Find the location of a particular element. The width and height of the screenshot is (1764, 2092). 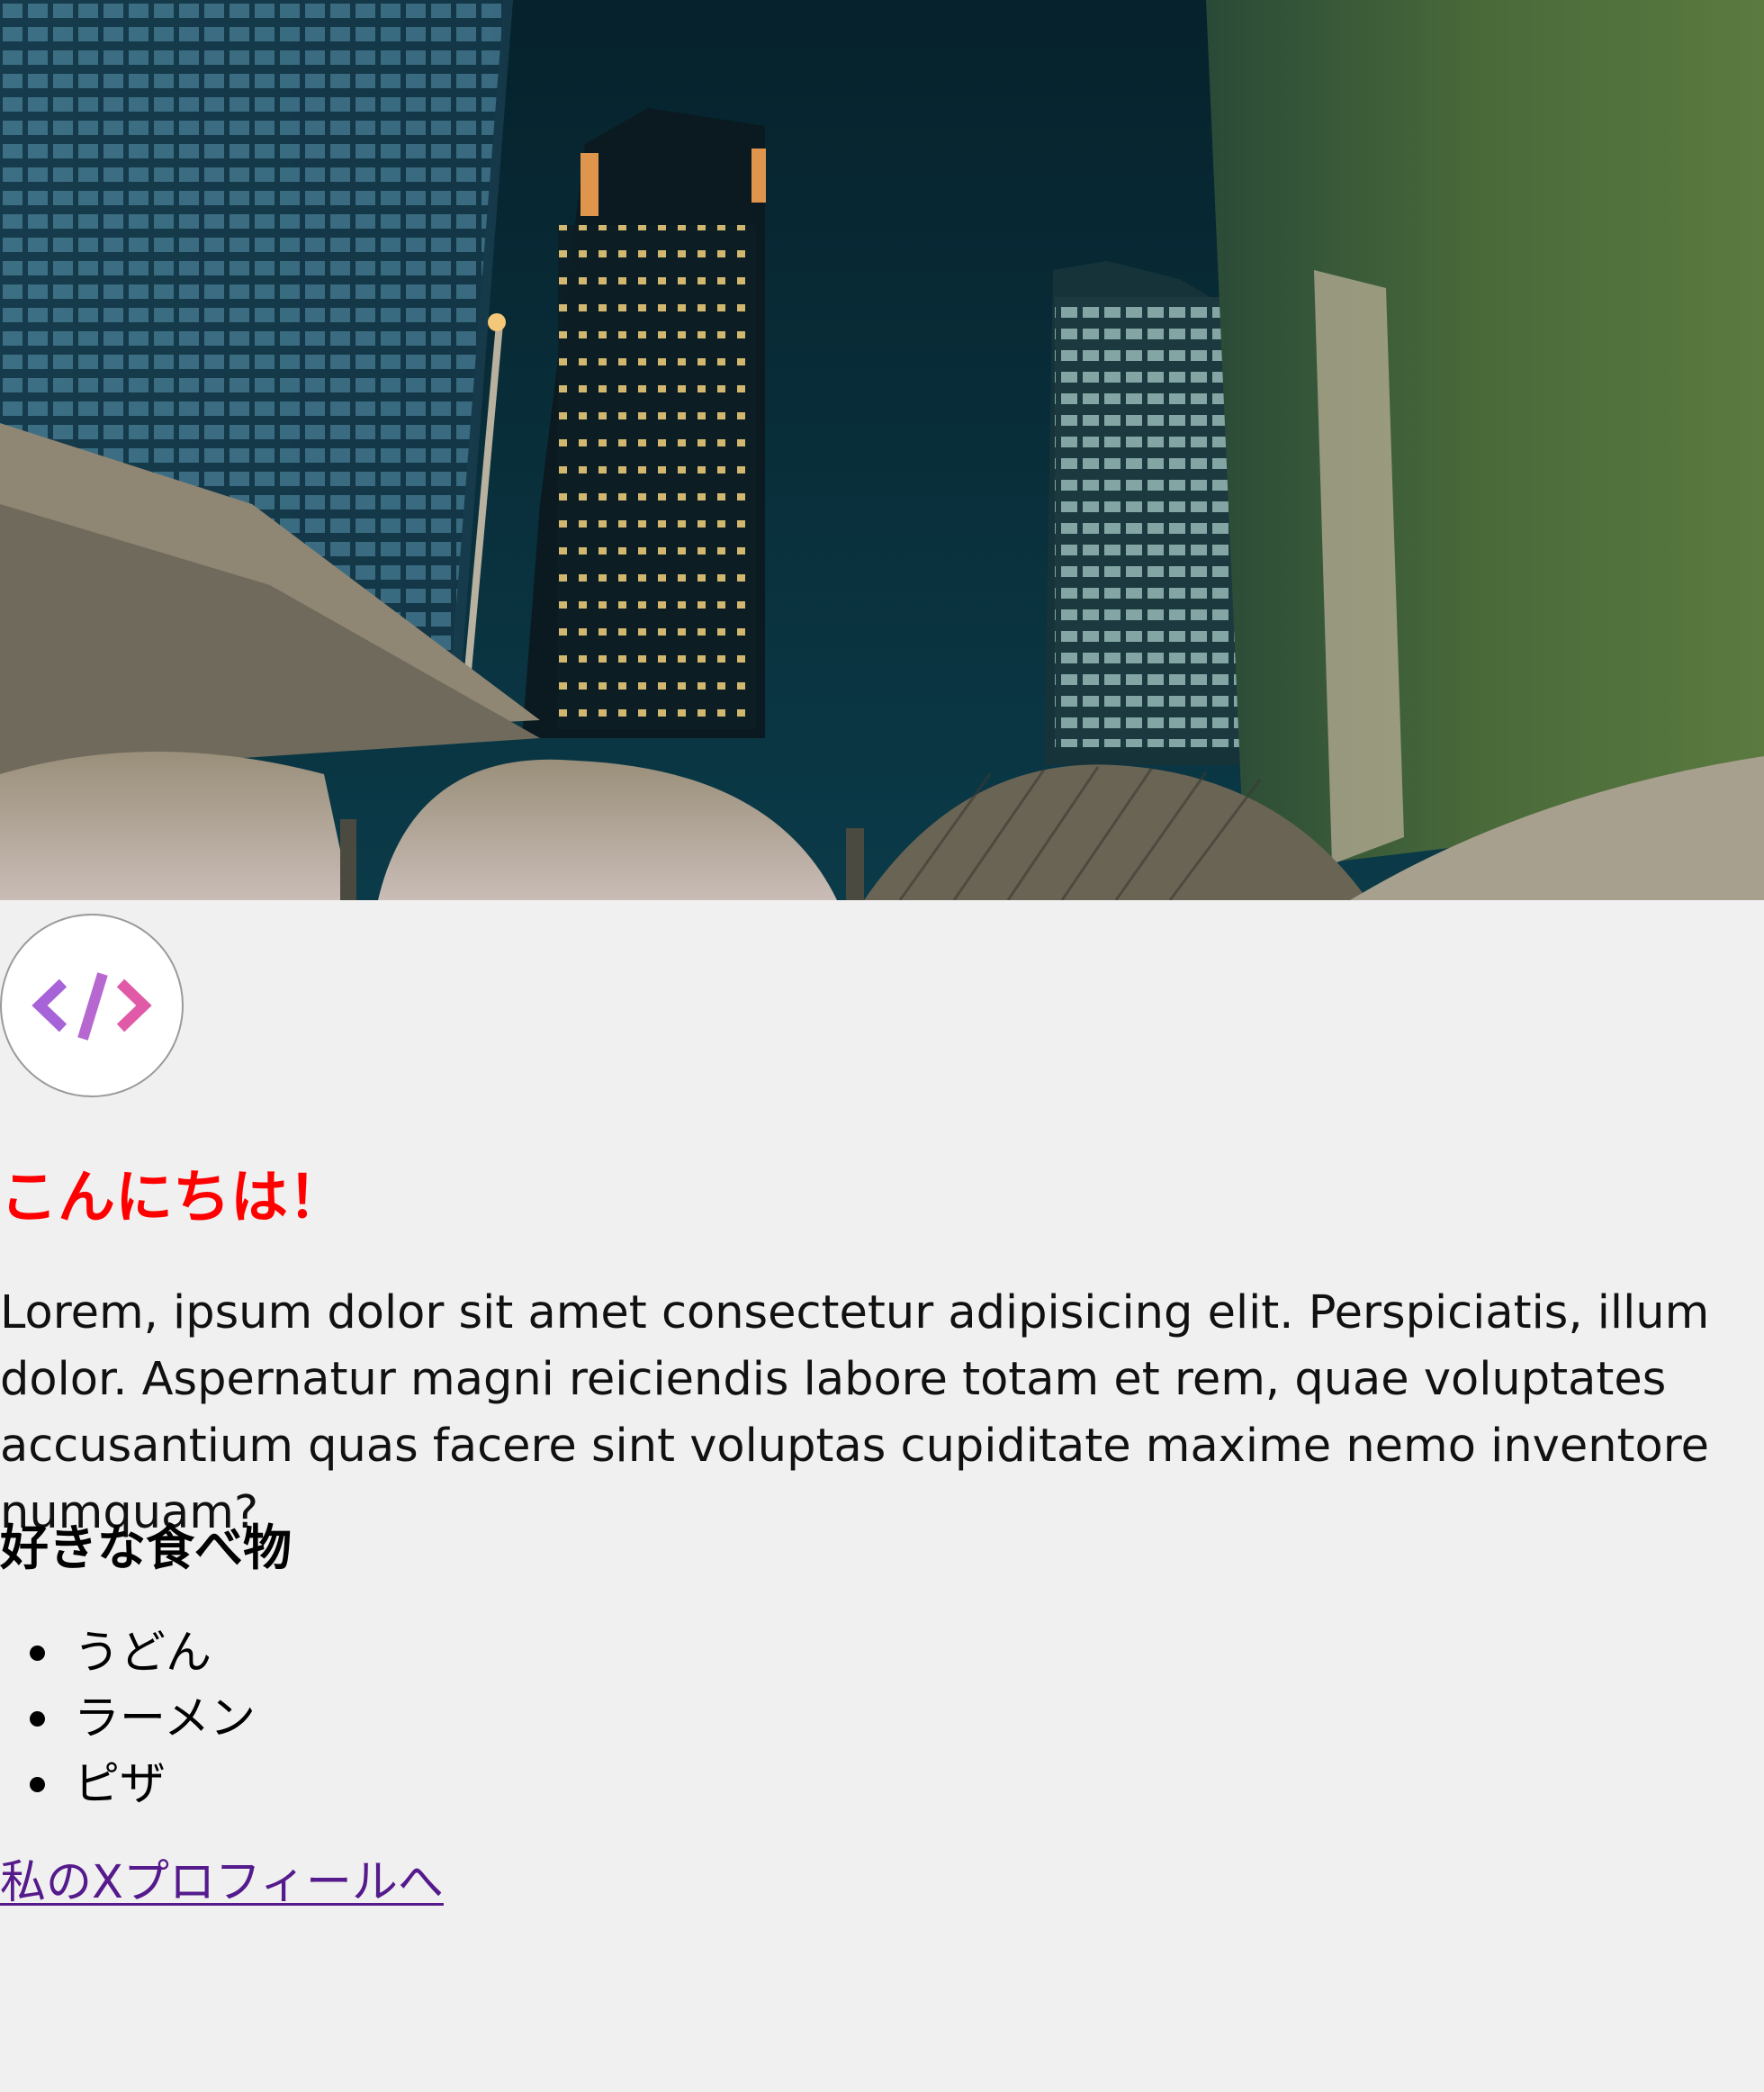

page-title: こんにちは！ is located at coordinates (173, 1198).